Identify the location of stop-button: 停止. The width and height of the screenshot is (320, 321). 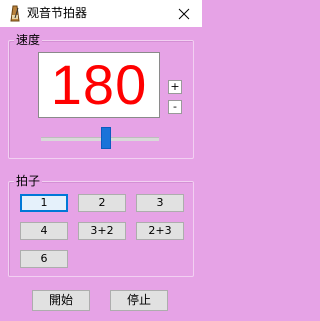
(139, 300).